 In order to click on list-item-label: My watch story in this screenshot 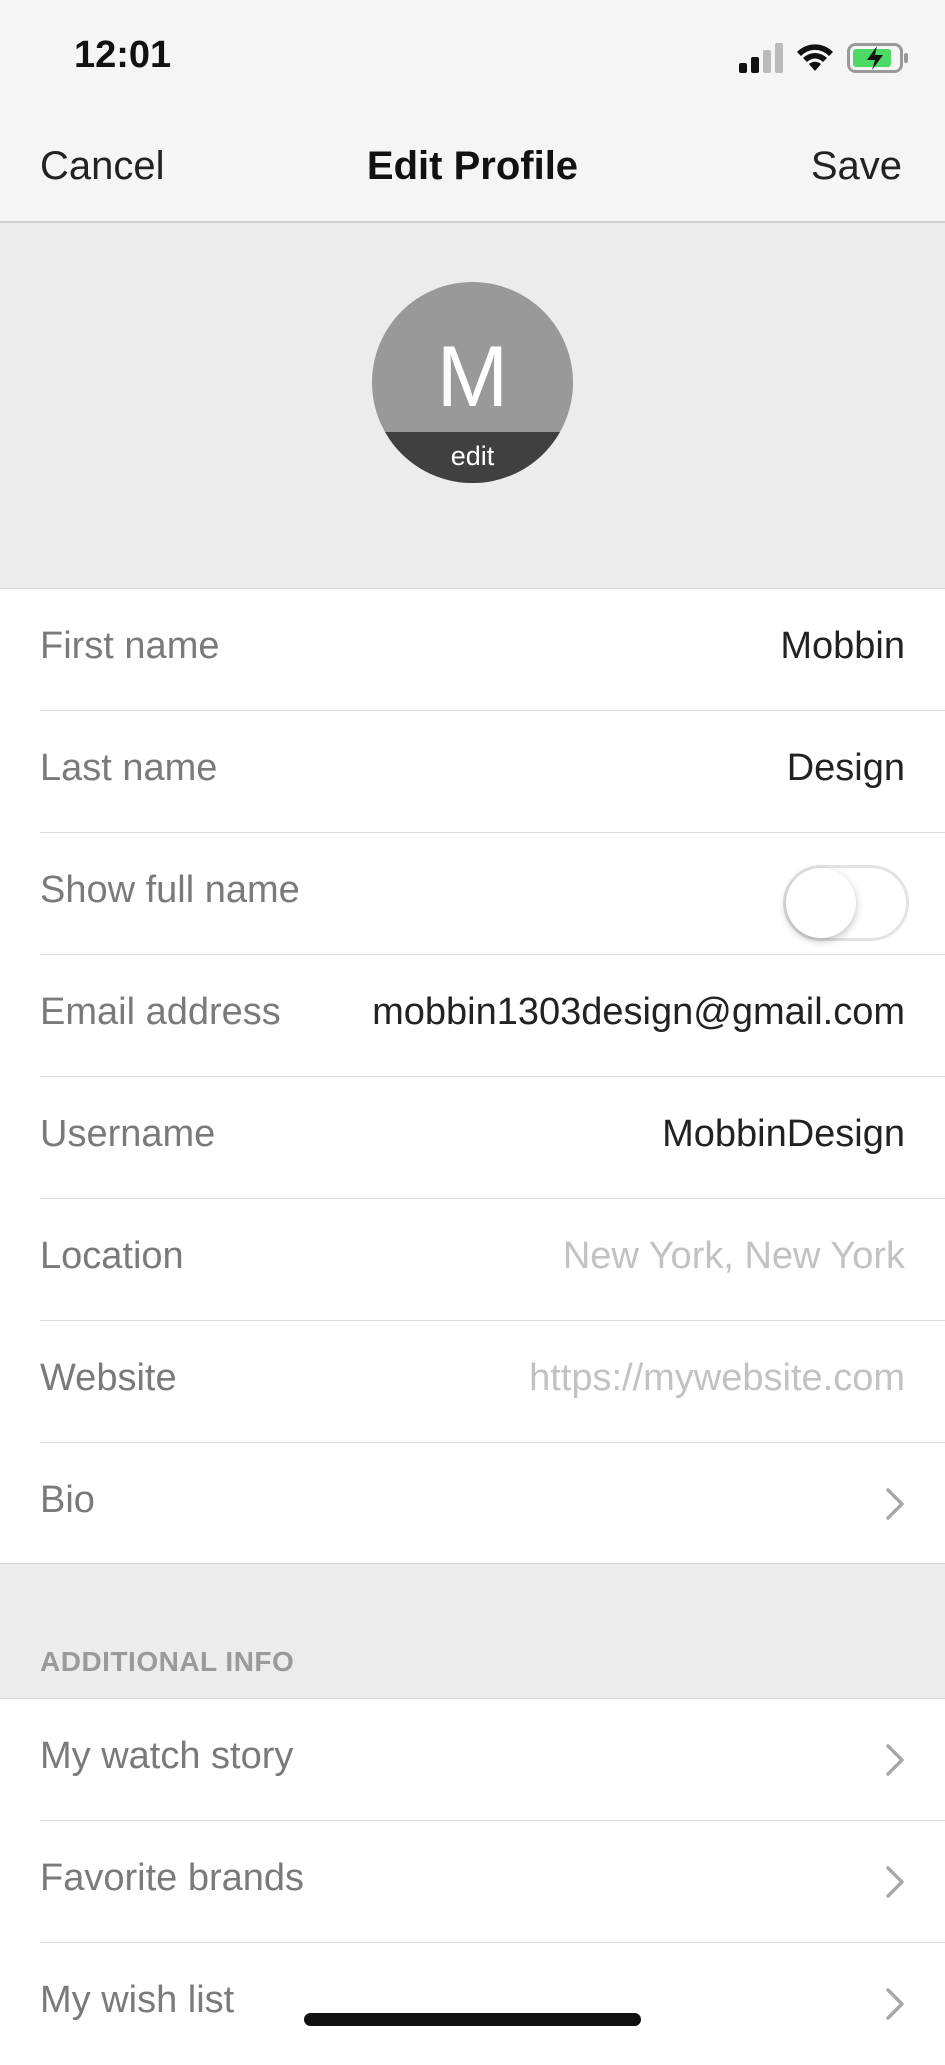, I will do `click(167, 1756)`.